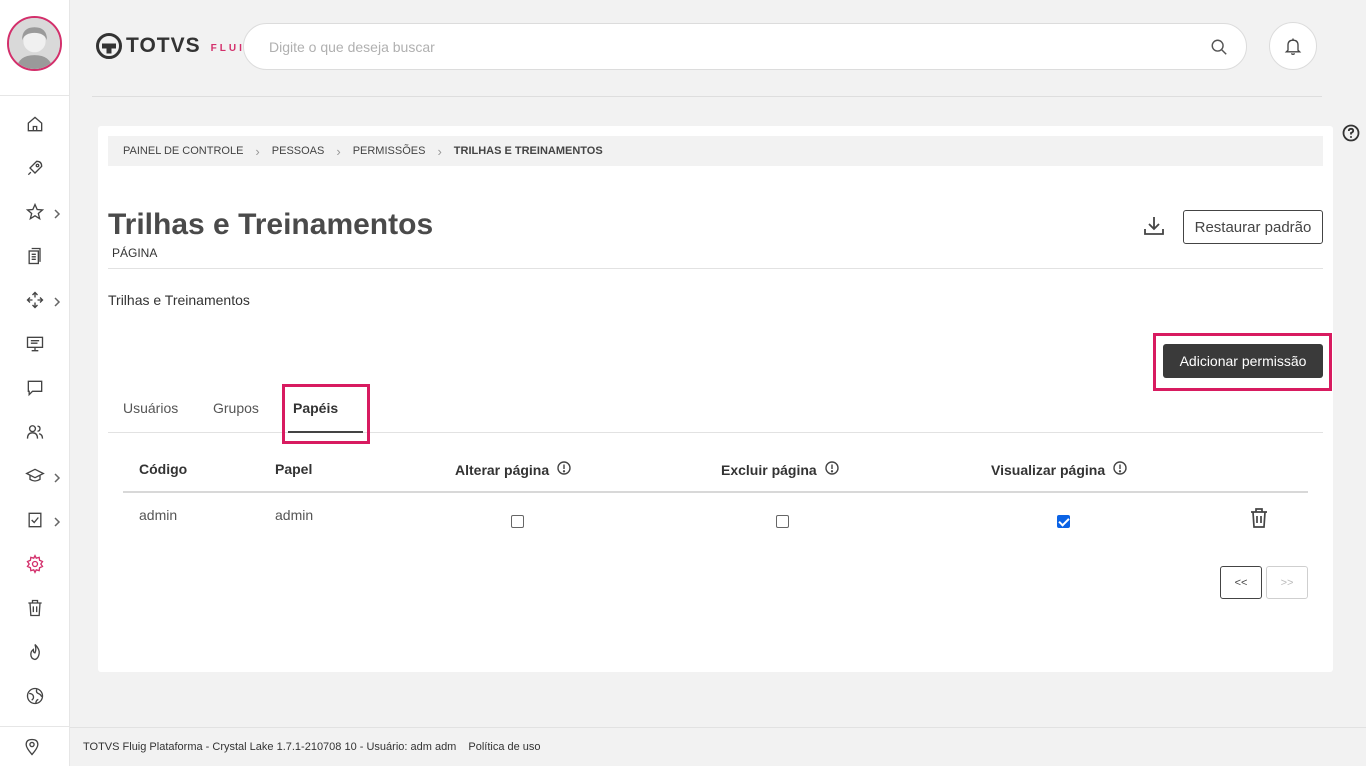  I want to click on workflow-icon, so click(35, 300).